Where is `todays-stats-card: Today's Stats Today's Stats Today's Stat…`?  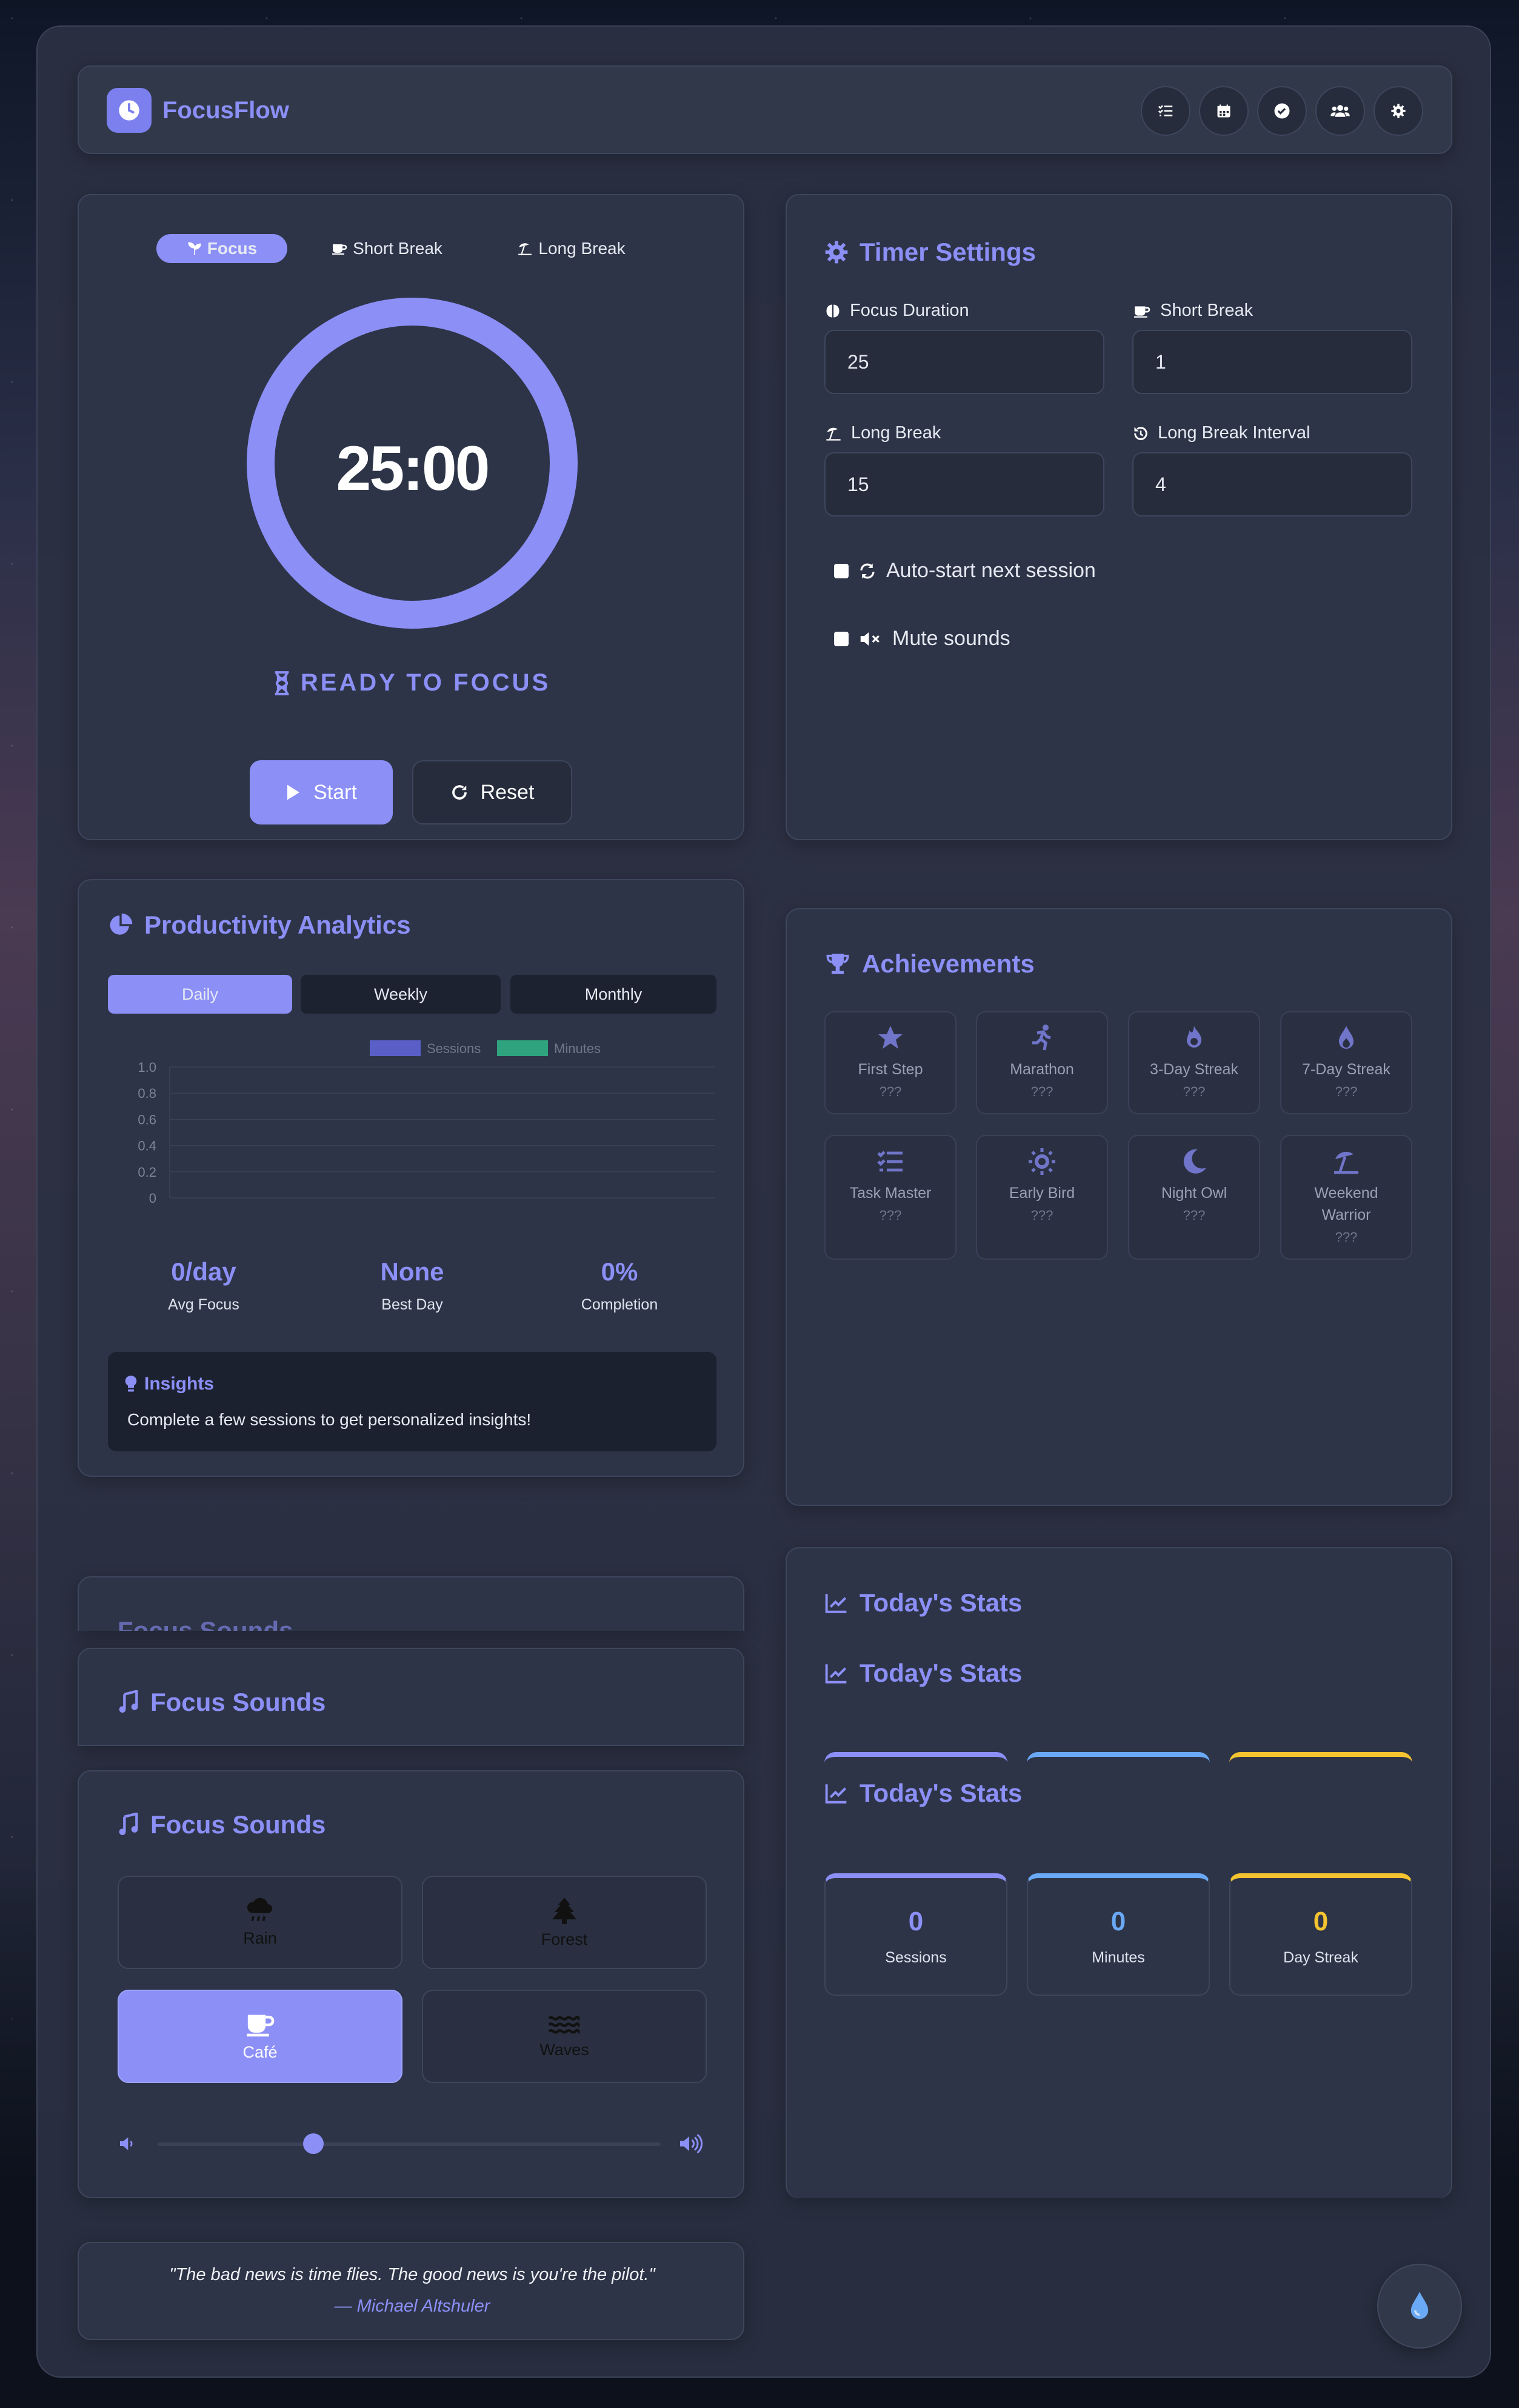
todays-stats-card: Today's Stats Today's Stats Today's Stat… is located at coordinates (1119, 1873).